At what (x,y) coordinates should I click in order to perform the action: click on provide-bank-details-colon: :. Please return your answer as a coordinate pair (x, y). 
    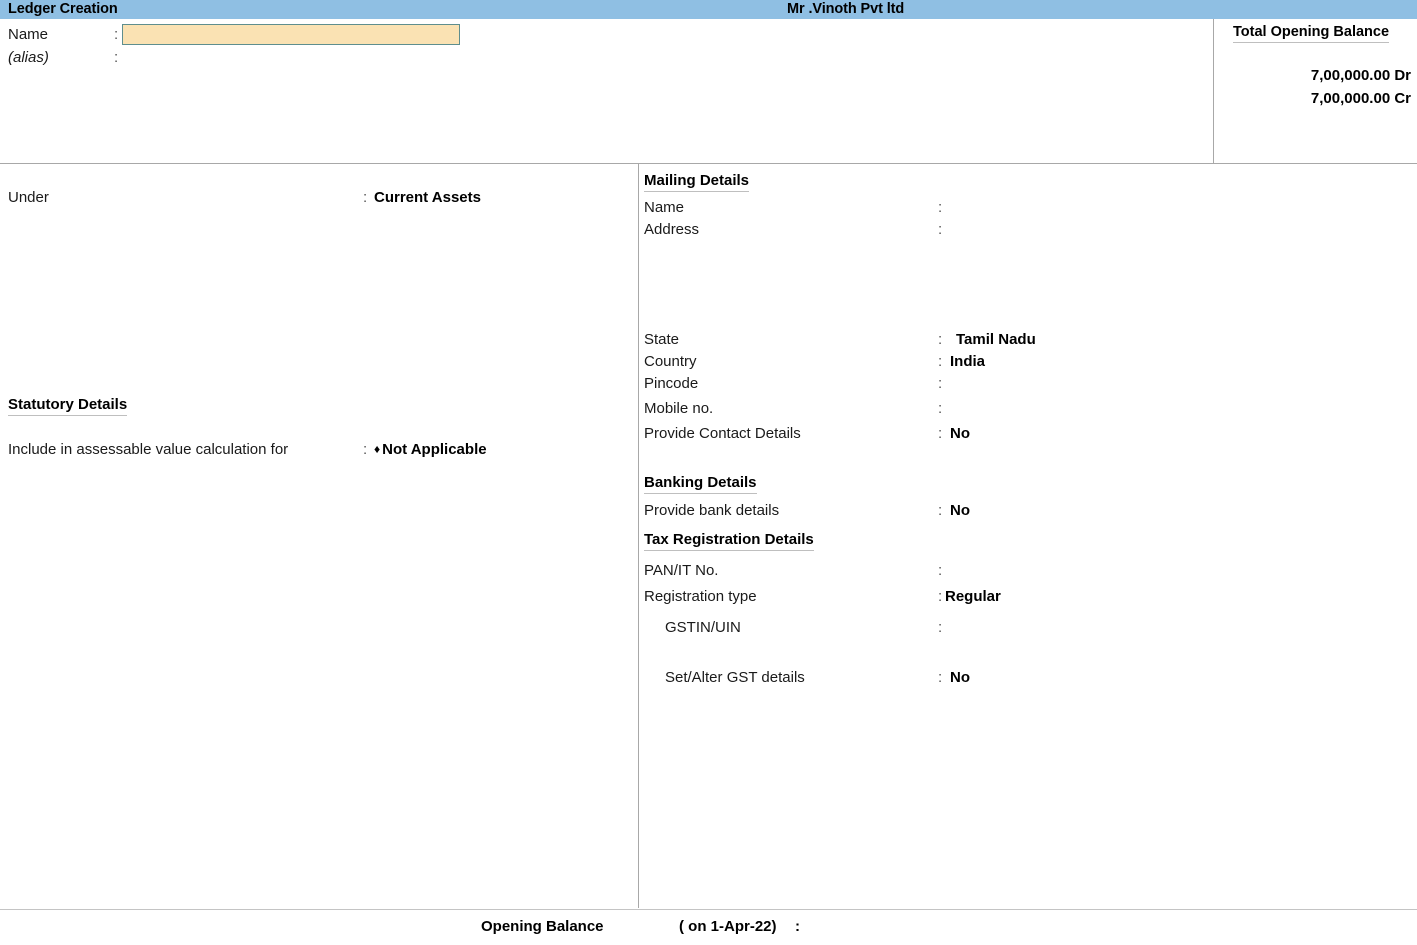
    Looking at the image, I should click on (940, 510).